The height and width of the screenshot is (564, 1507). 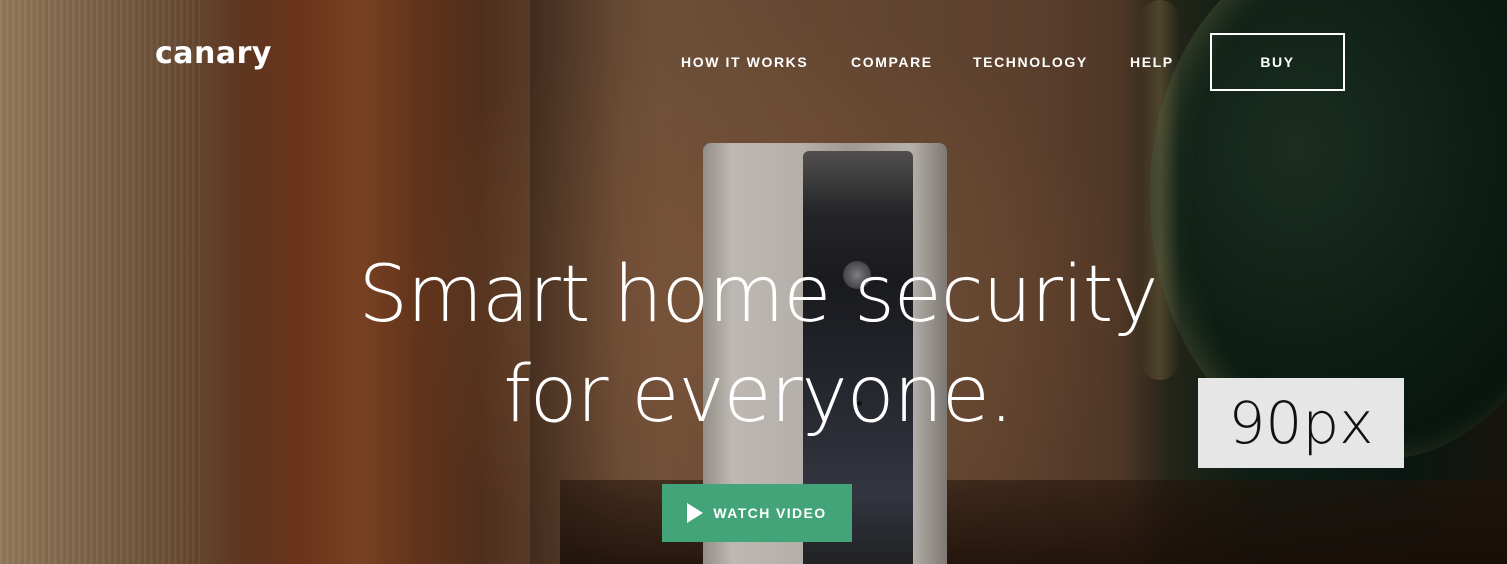 I want to click on buy-button: BUY, so click(x=1277, y=62).